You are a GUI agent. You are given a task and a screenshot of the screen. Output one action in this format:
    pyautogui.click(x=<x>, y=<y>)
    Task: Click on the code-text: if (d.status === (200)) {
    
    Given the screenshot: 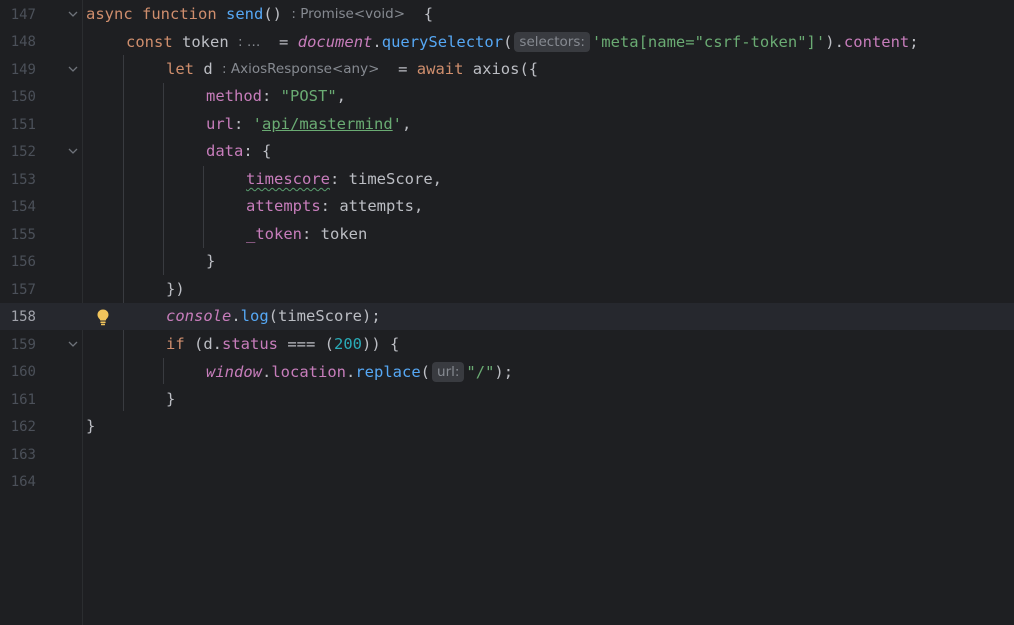 What is the action you would take?
    pyautogui.click(x=283, y=344)
    